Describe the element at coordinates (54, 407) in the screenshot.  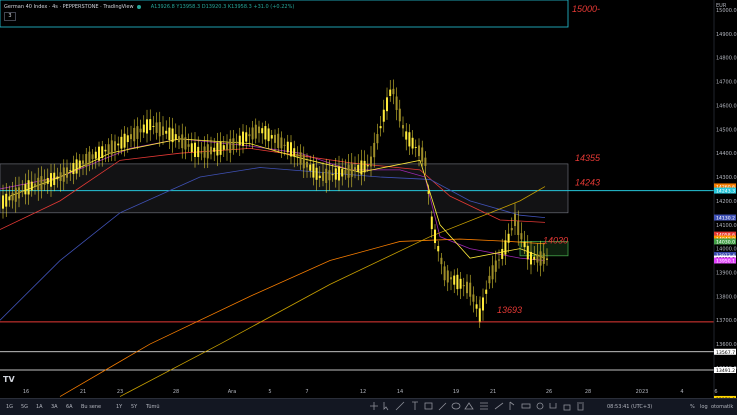
I see `timeframe-3a: 3A` at that location.